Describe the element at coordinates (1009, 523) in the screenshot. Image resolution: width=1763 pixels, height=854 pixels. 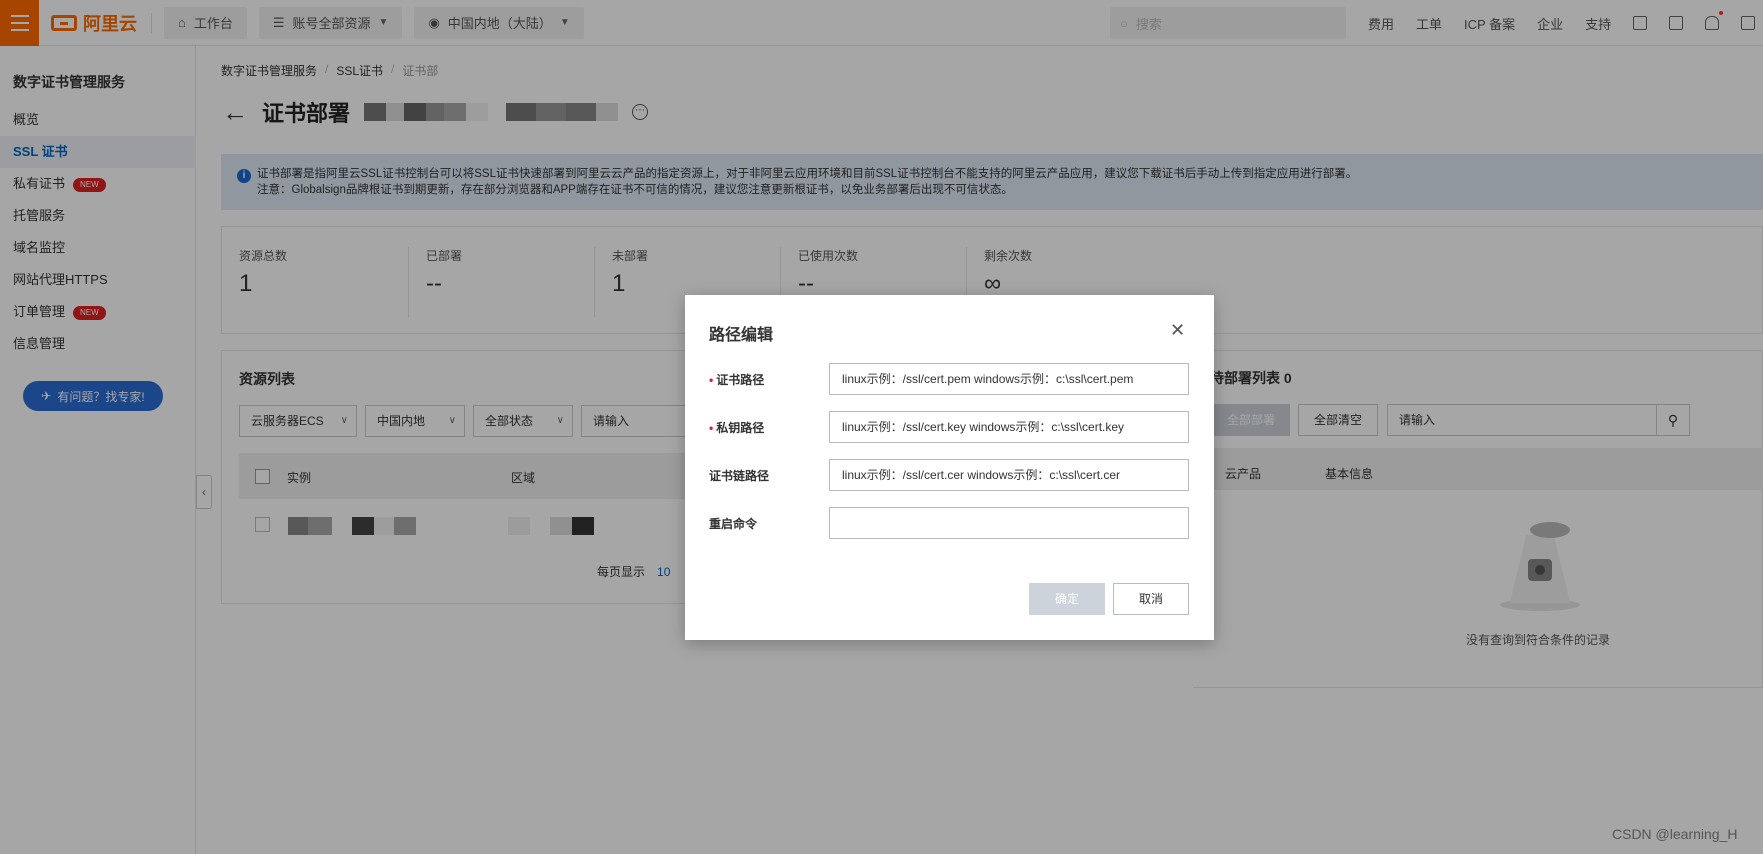
I see `restart-command-input` at that location.